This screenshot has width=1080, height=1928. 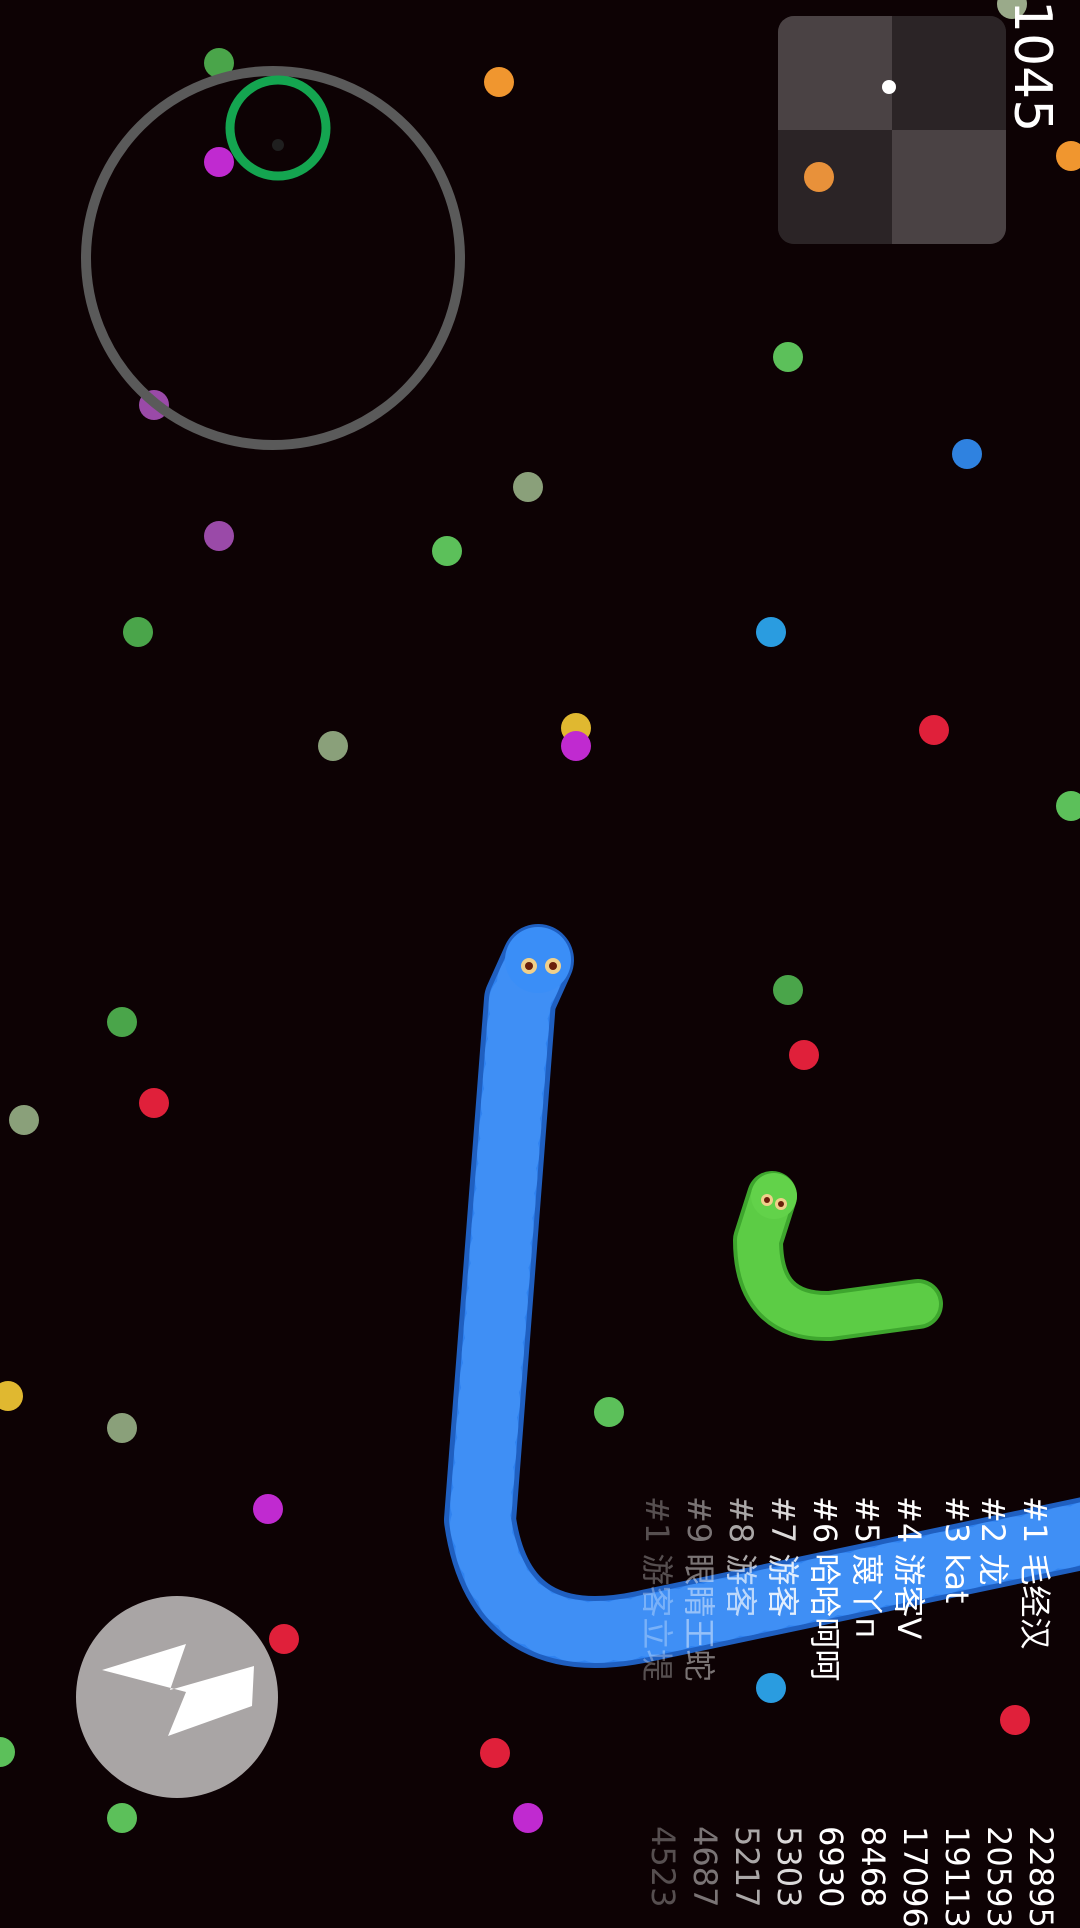 What do you see at coordinates (278, 145) in the screenshot?
I see `joystick-knob-center` at bounding box center [278, 145].